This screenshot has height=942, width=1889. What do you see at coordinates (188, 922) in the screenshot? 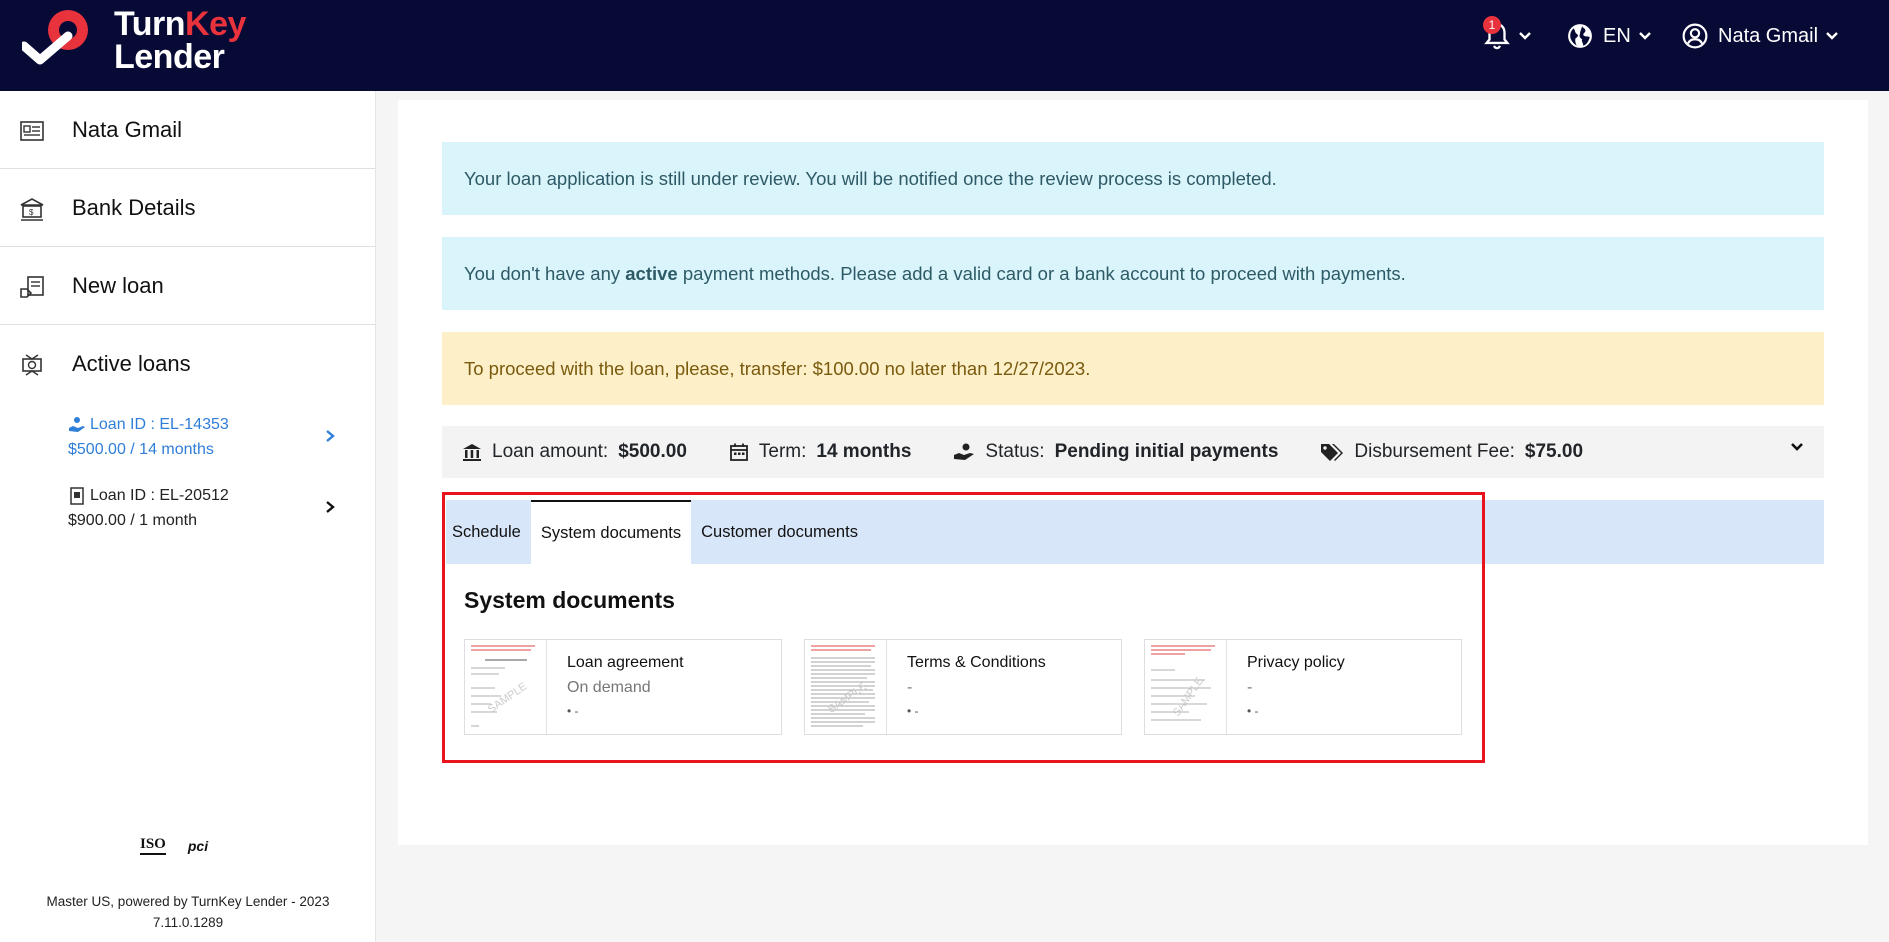
I see `footer-version: 7.11.0.1289` at bounding box center [188, 922].